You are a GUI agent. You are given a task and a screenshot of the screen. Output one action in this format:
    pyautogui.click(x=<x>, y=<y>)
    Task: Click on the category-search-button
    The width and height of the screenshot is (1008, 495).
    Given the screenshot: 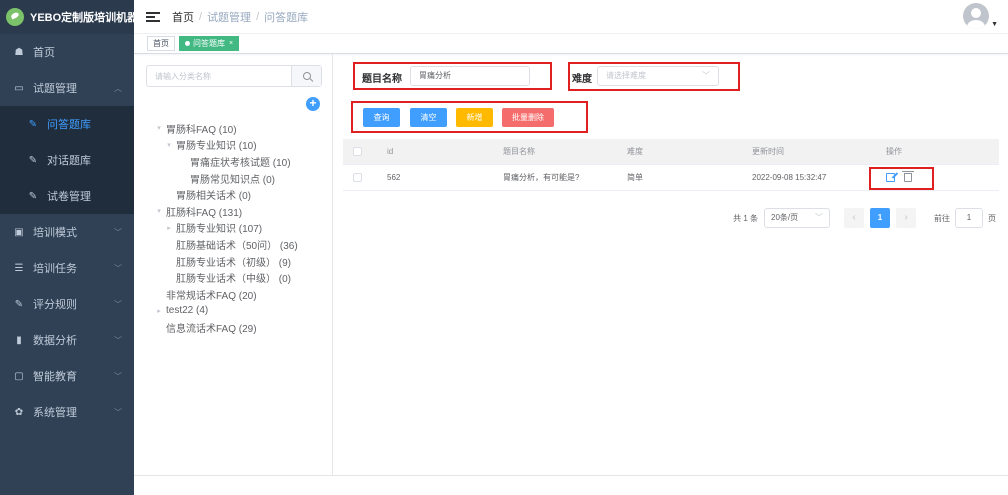 What is the action you would take?
    pyautogui.click(x=306, y=76)
    